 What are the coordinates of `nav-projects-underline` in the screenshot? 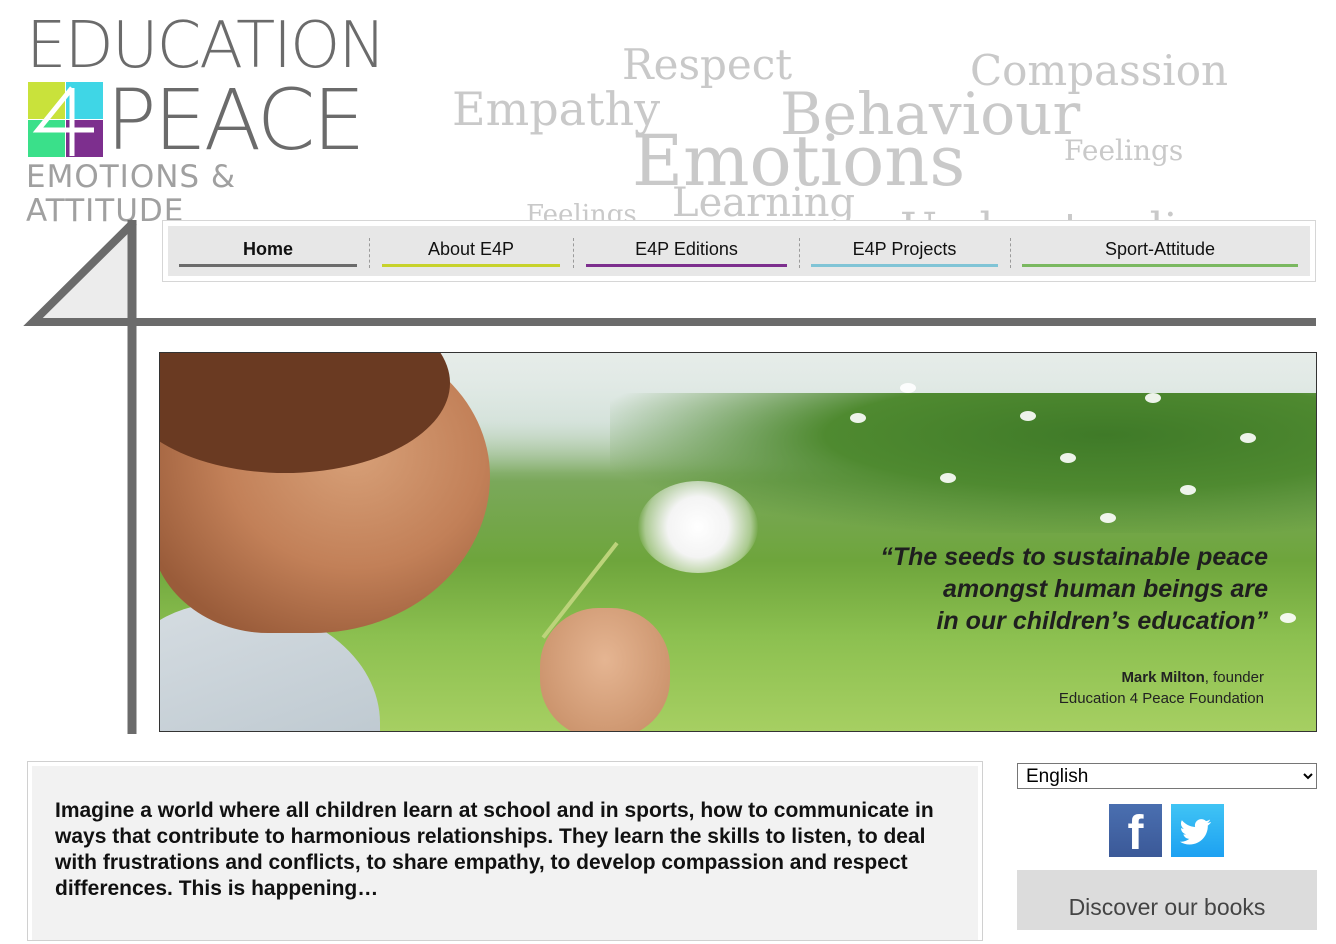 It's located at (904, 265).